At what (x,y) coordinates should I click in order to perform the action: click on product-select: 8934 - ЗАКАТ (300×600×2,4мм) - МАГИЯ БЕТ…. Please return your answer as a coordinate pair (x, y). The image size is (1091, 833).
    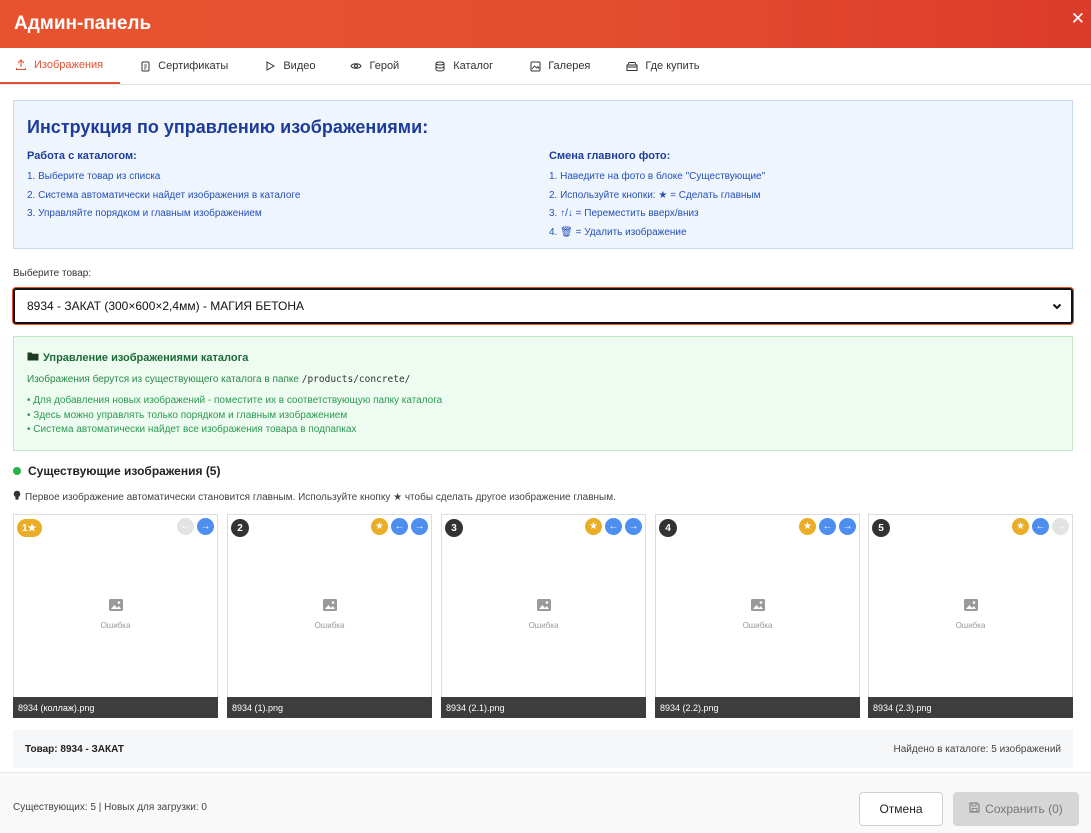
    Looking at the image, I should click on (543, 306).